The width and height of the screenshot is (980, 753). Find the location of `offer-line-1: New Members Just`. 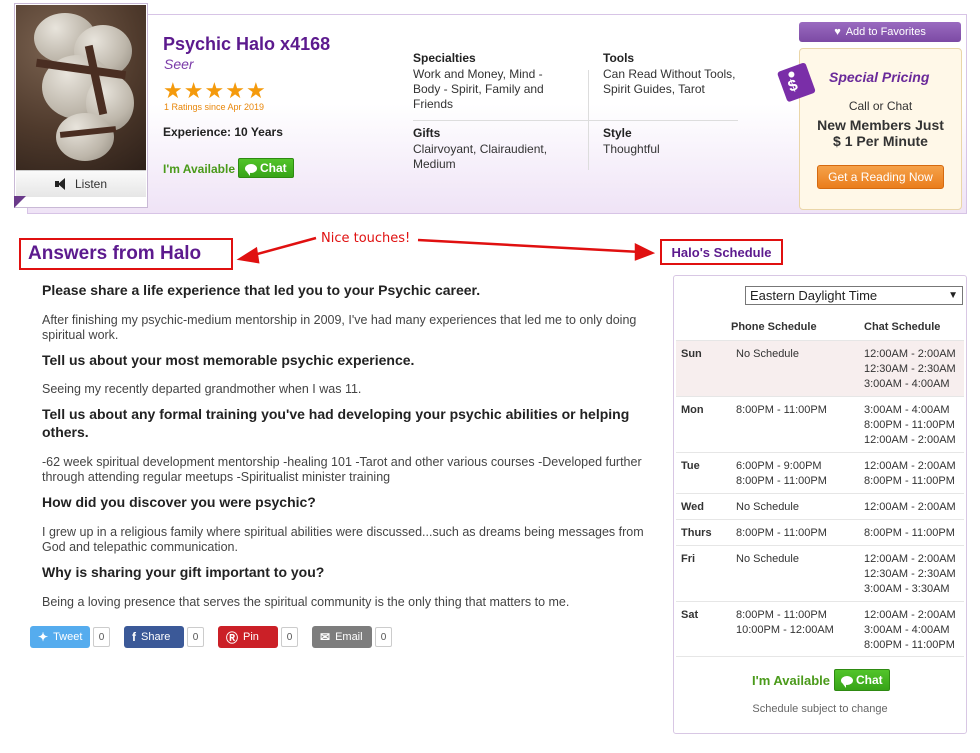

offer-line-1: New Members Just is located at coordinates (880, 125).